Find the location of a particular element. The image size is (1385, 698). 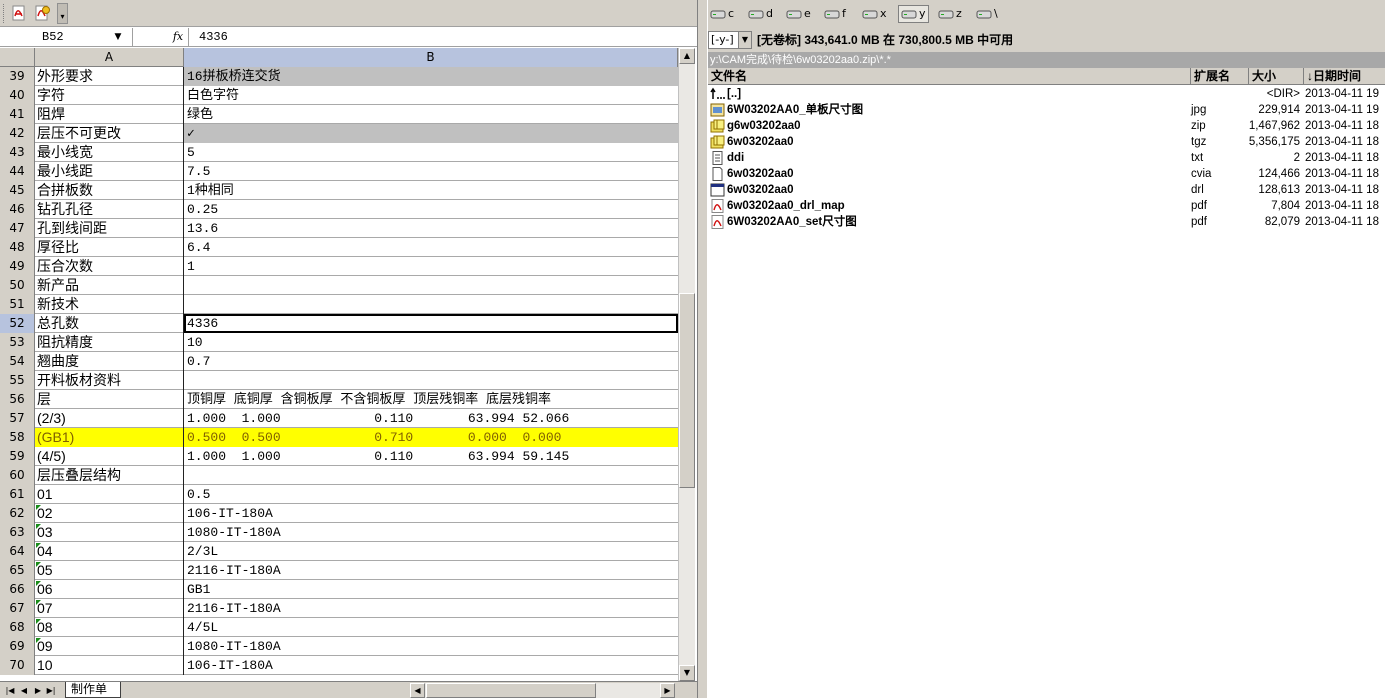

cell-a: 07 is located at coordinates (109, 608).